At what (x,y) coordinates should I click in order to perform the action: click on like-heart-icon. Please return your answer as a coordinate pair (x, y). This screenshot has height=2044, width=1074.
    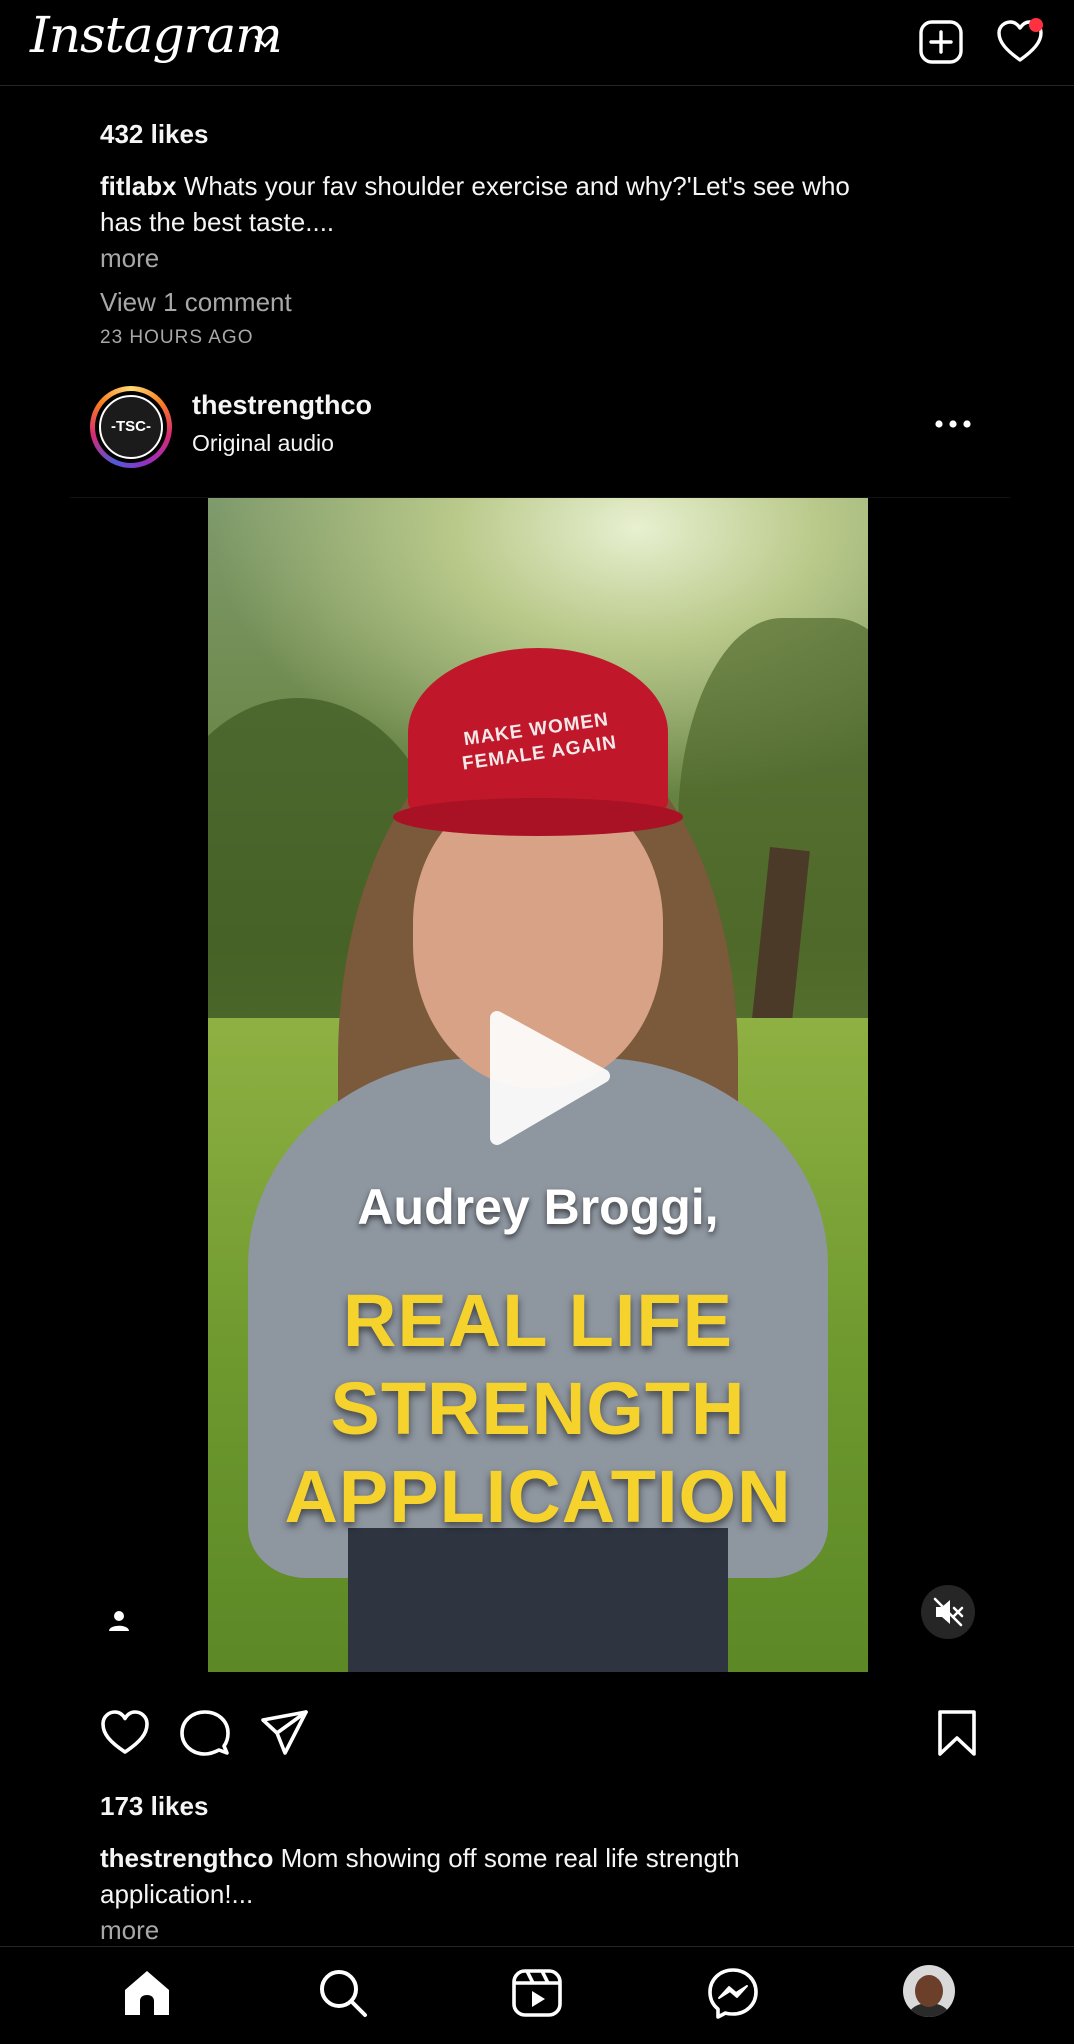
    Looking at the image, I should click on (125, 1733).